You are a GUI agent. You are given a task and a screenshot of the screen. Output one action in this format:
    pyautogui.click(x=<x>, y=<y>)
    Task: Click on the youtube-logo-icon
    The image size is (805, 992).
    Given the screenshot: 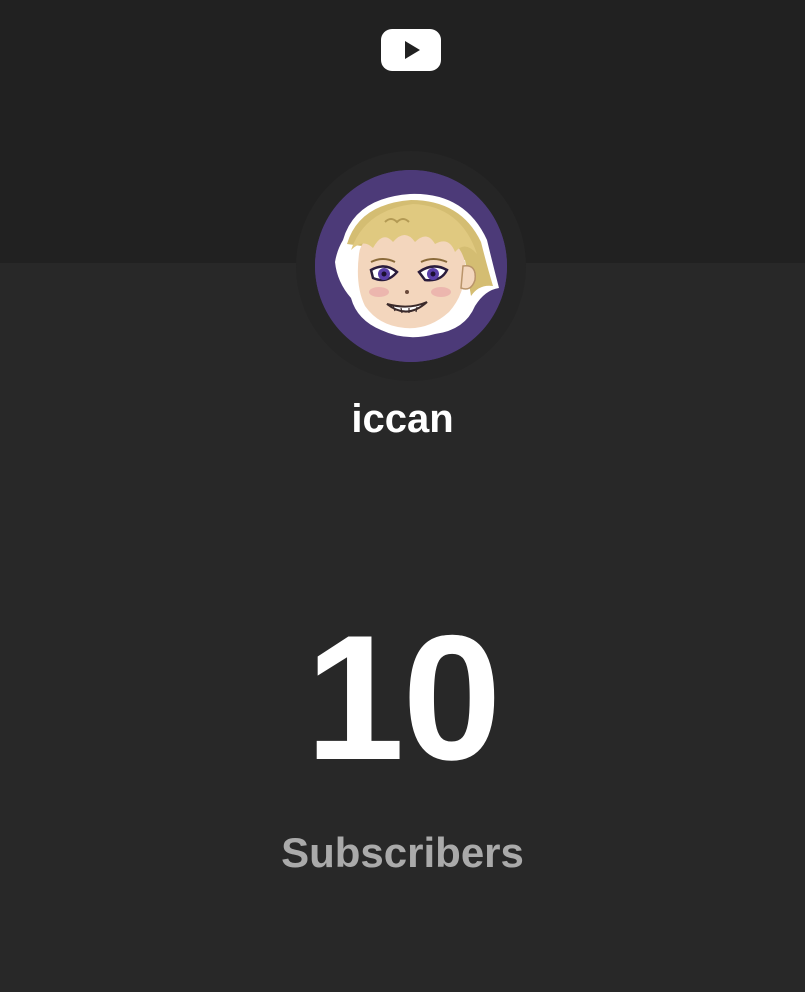 What is the action you would take?
    pyautogui.click(x=411, y=50)
    